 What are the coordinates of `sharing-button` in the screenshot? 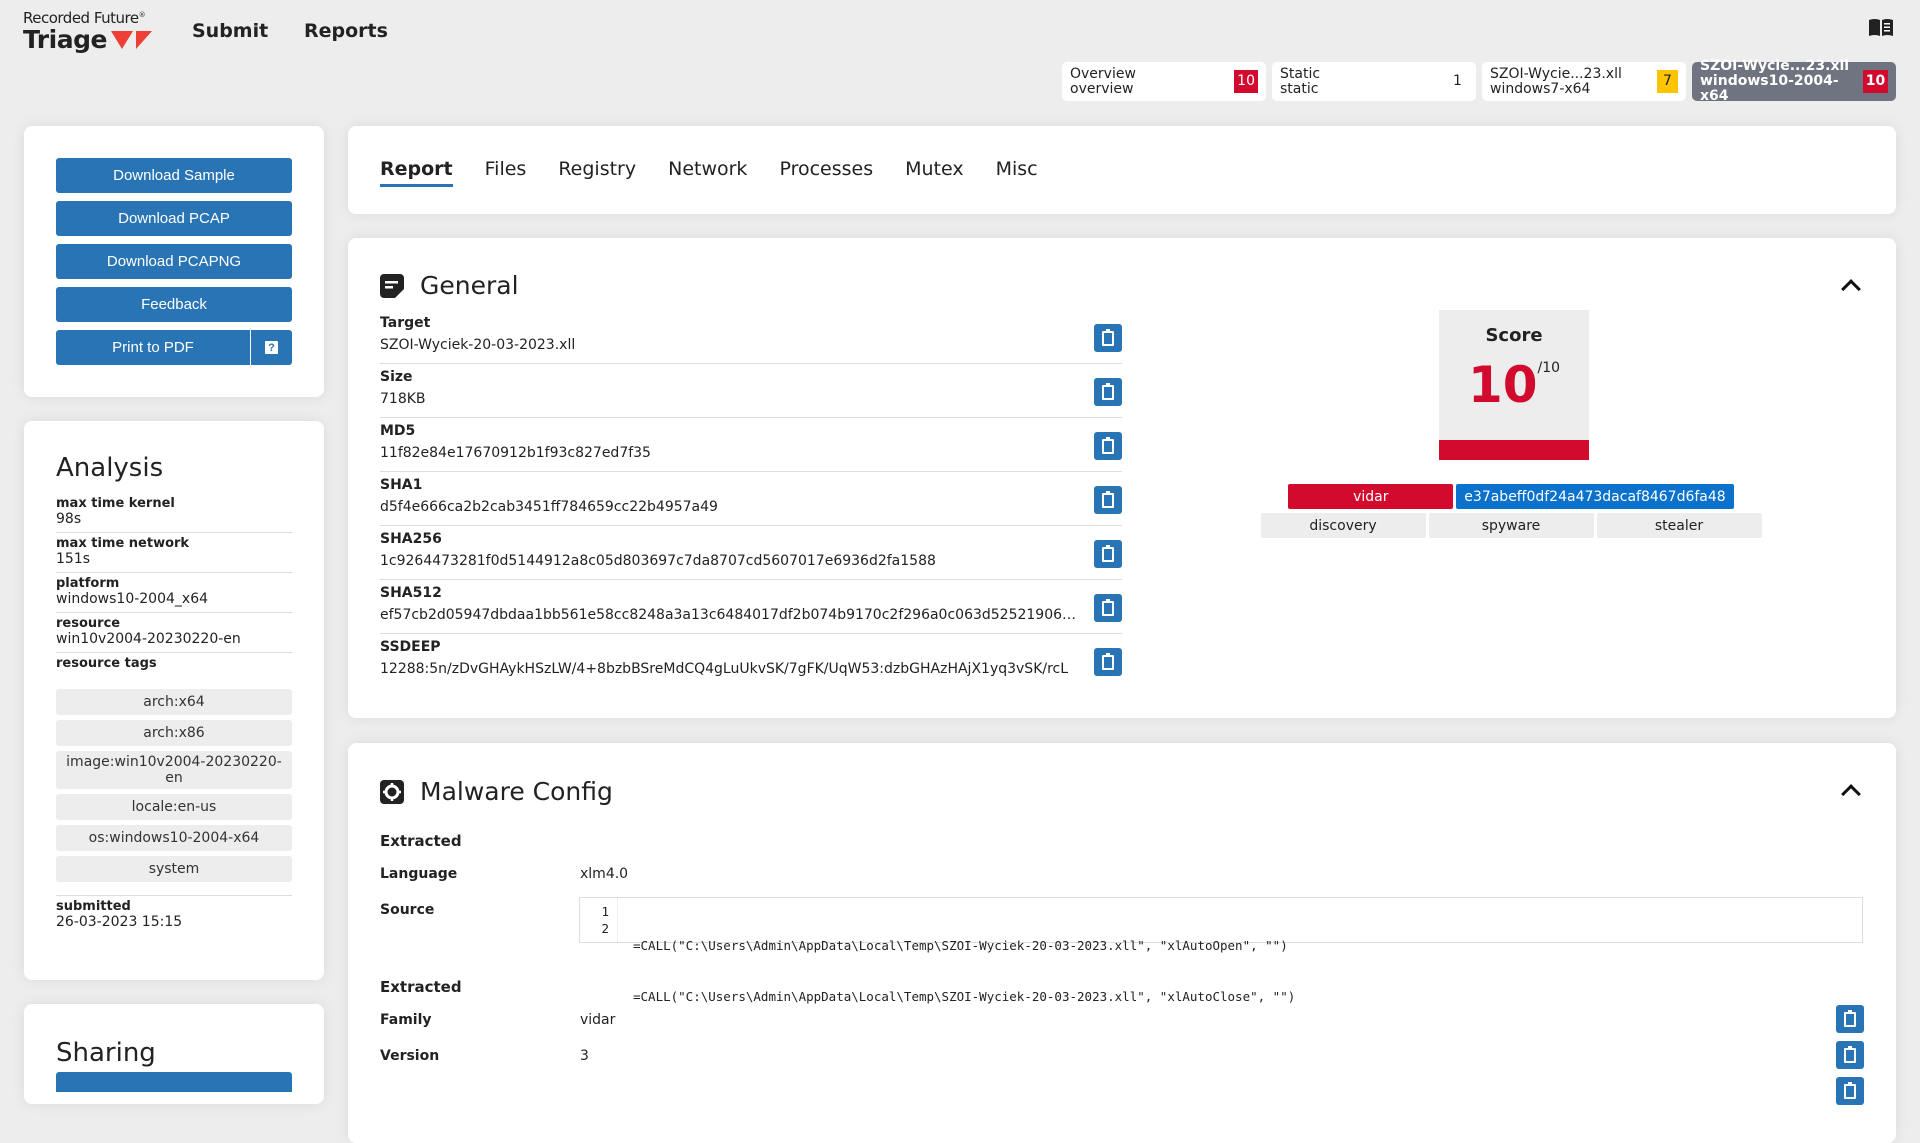 It's located at (174, 1082).